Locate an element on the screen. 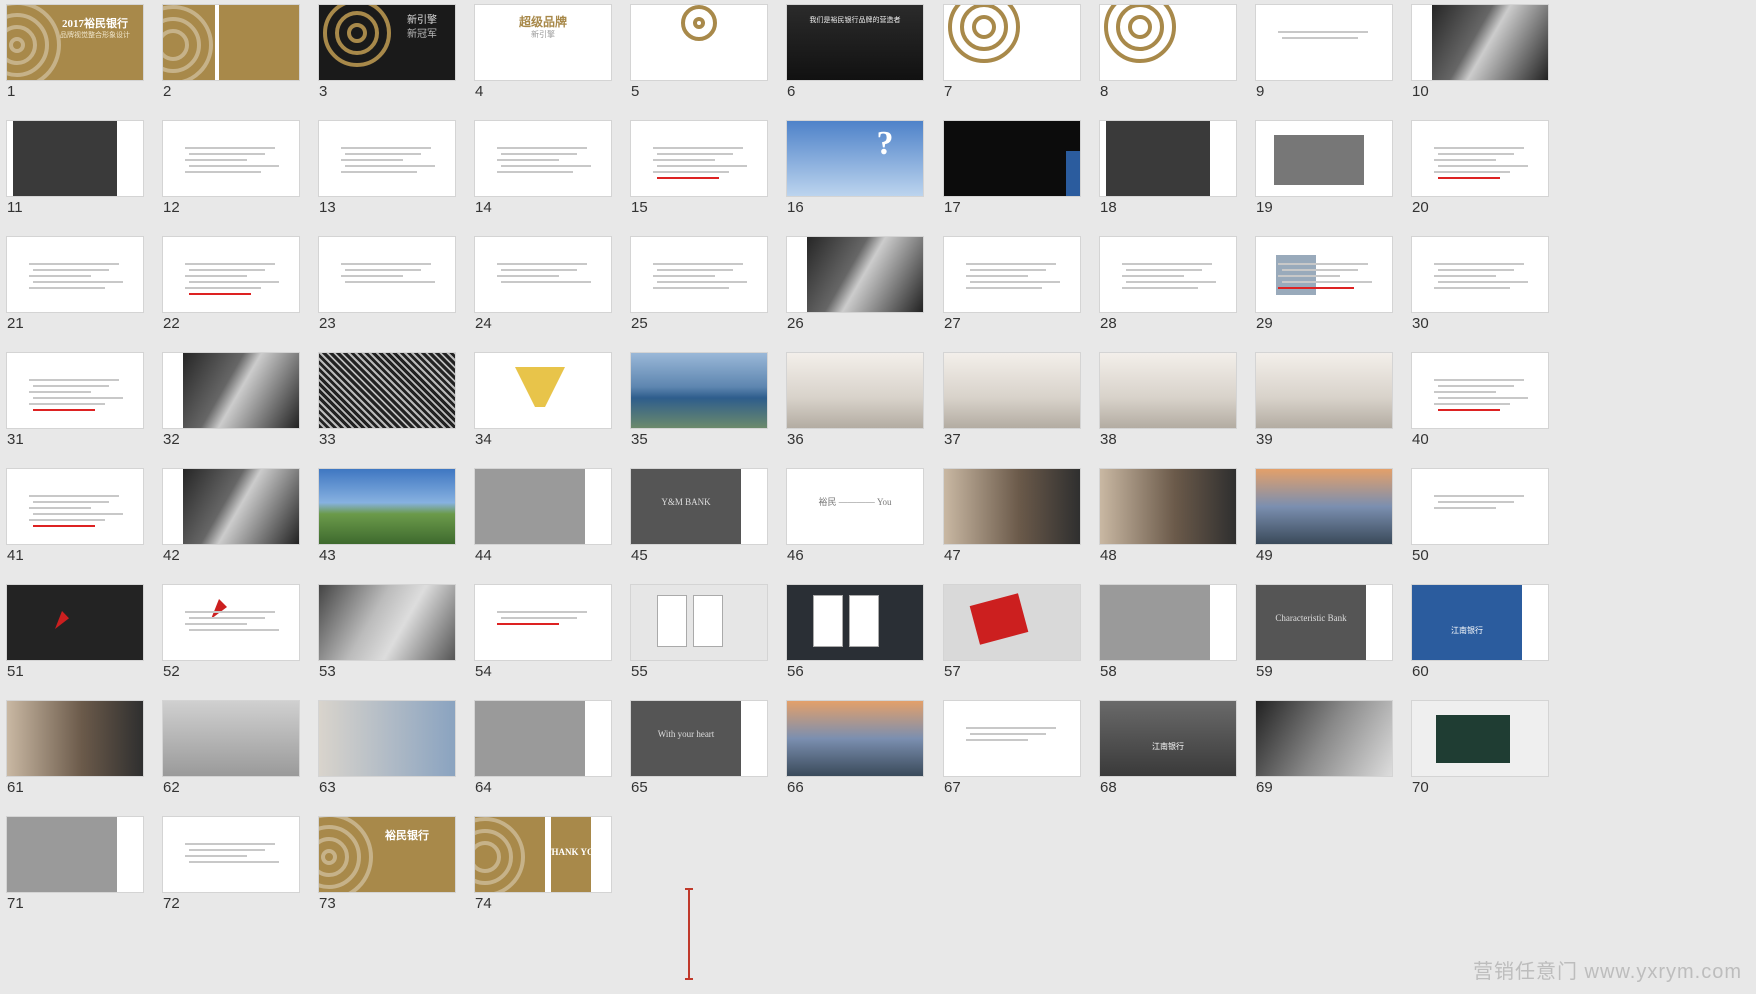 Image resolution: width=1756 pixels, height=994 pixels. slide-thumbnail-5: 5 is located at coordinates (696, 50).